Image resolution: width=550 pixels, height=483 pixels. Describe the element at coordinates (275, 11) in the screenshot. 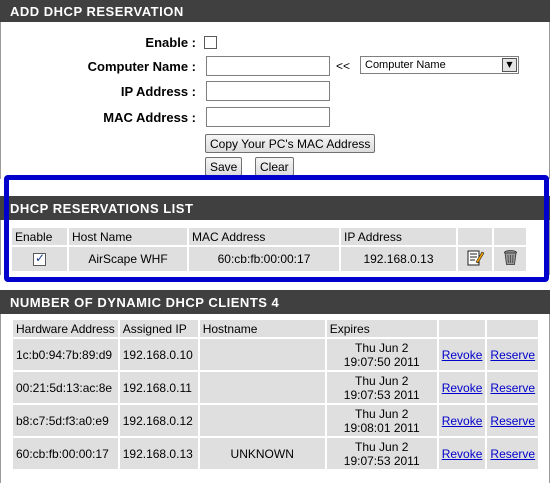

I see `add-reservation-header: ADD DHCP RESERVATION` at that location.